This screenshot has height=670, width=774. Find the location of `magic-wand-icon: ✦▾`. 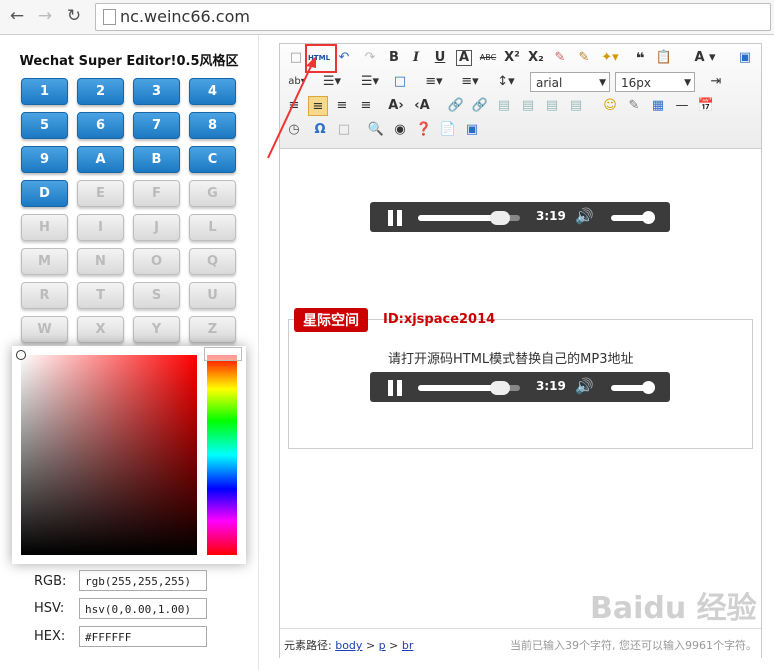

magic-wand-icon: ✦▾ is located at coordinates (610, 58).